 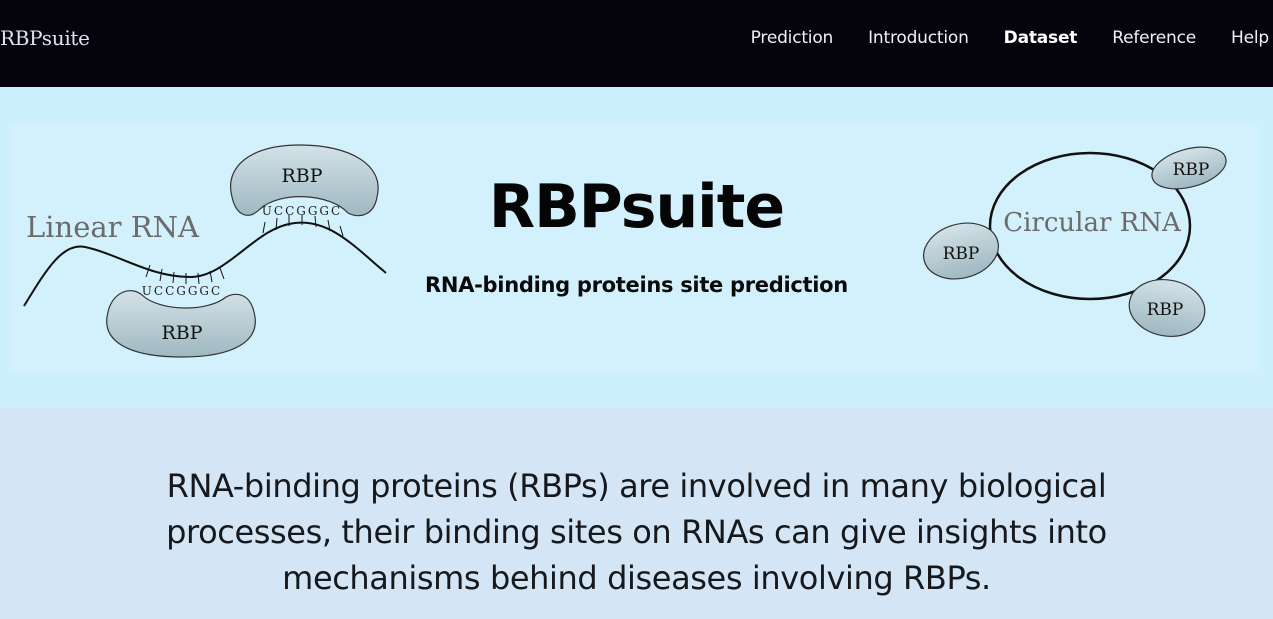 What do you see at coordinates (1165, 310) in the screenshot?
I see `rbp-circ-label-3: RBP` at bounding box center [1165, 310].